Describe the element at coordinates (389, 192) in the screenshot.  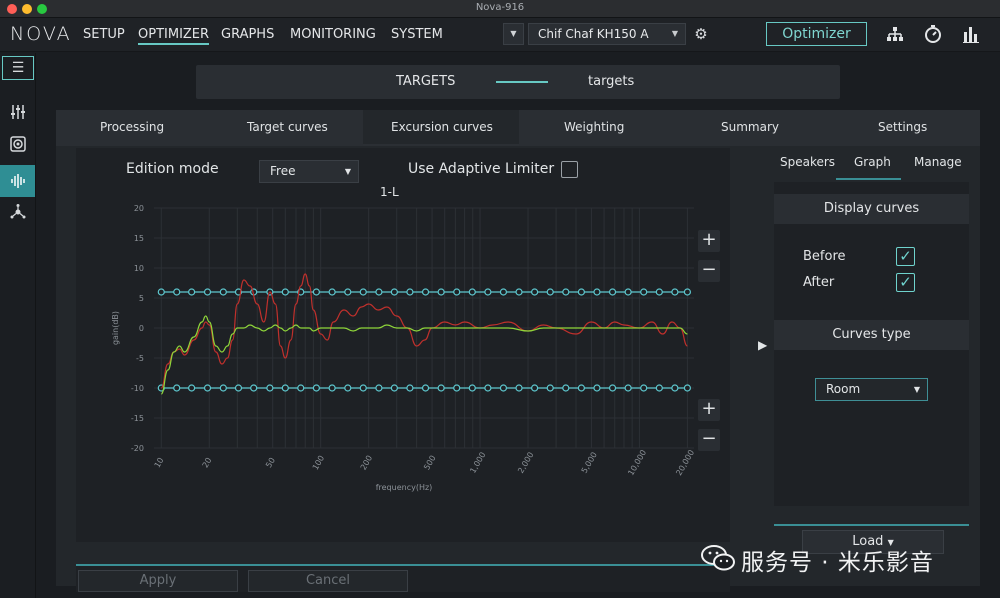
I see `chart-title: 1-L` at that location.